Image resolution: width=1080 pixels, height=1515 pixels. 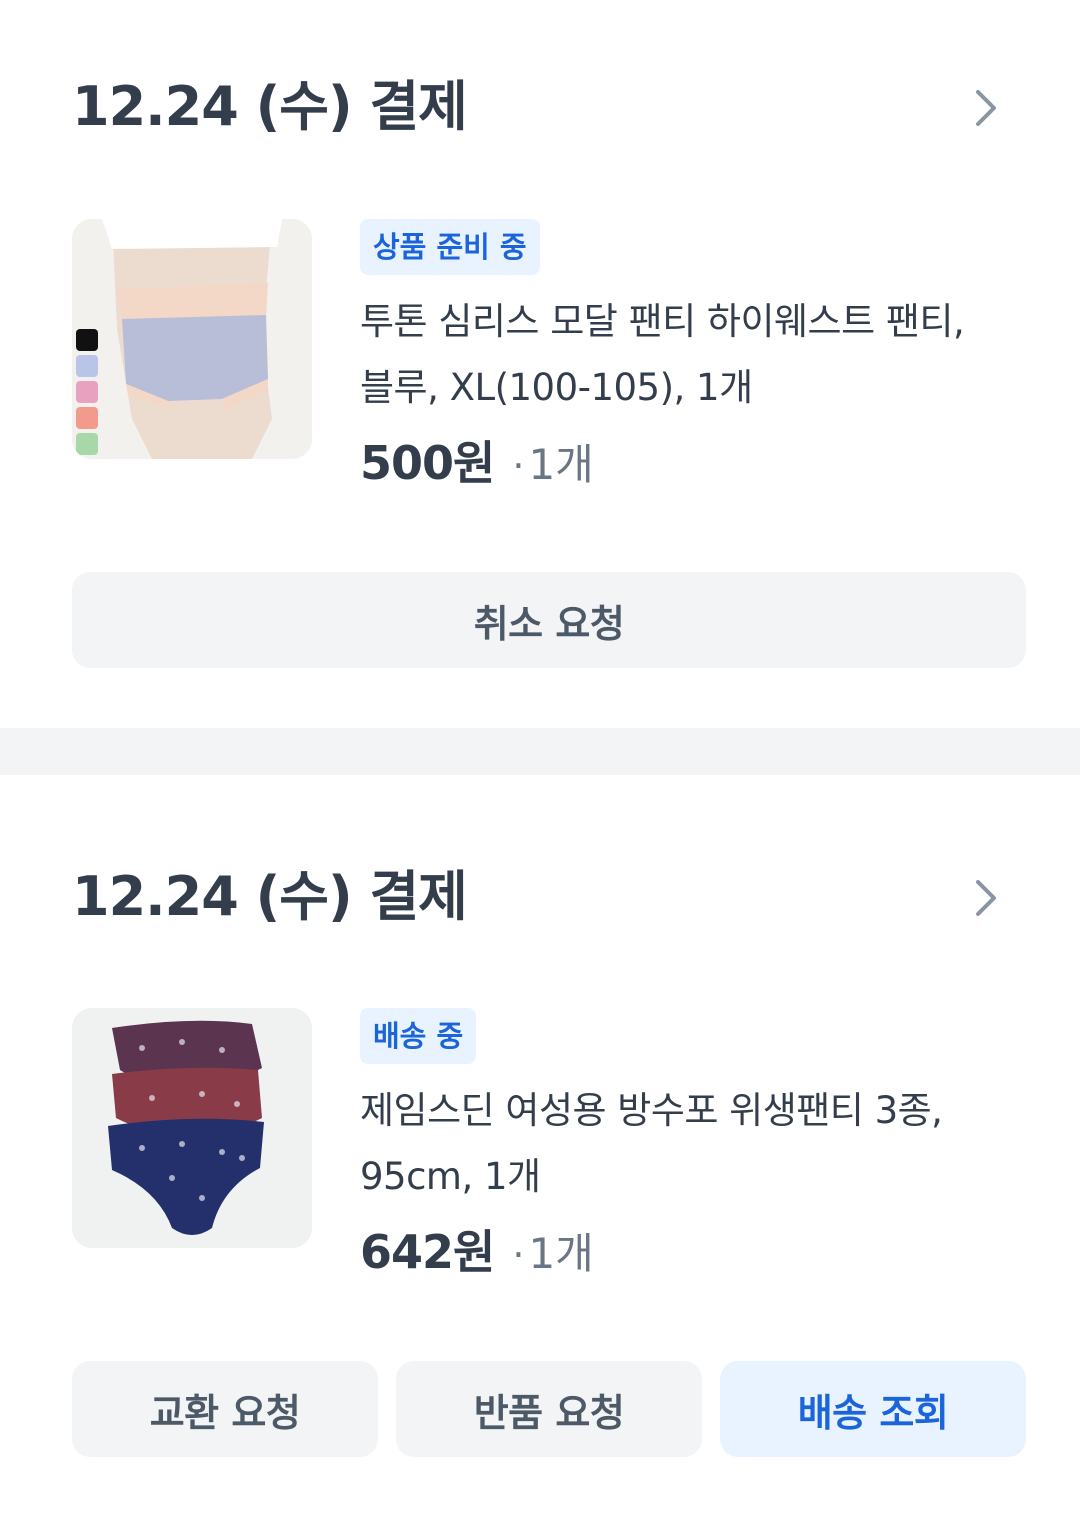 I want to click on return-request-button: 반품 요청, so click(x=549, y=1409).